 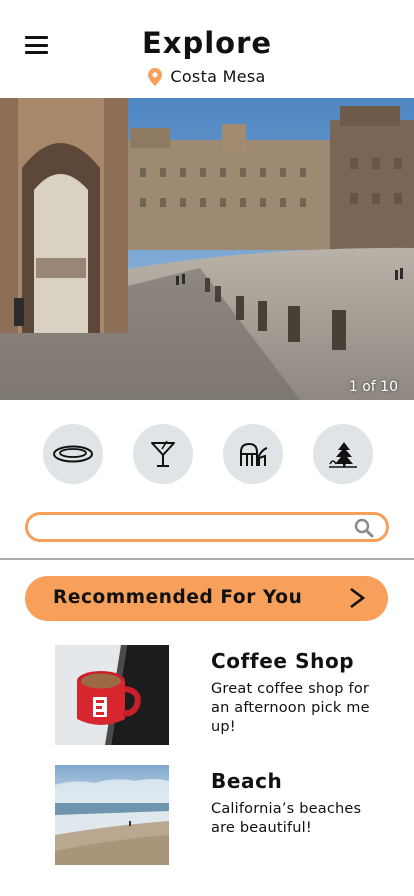 I want to click on coffee-thumbnail, so click(x=112, y=695).